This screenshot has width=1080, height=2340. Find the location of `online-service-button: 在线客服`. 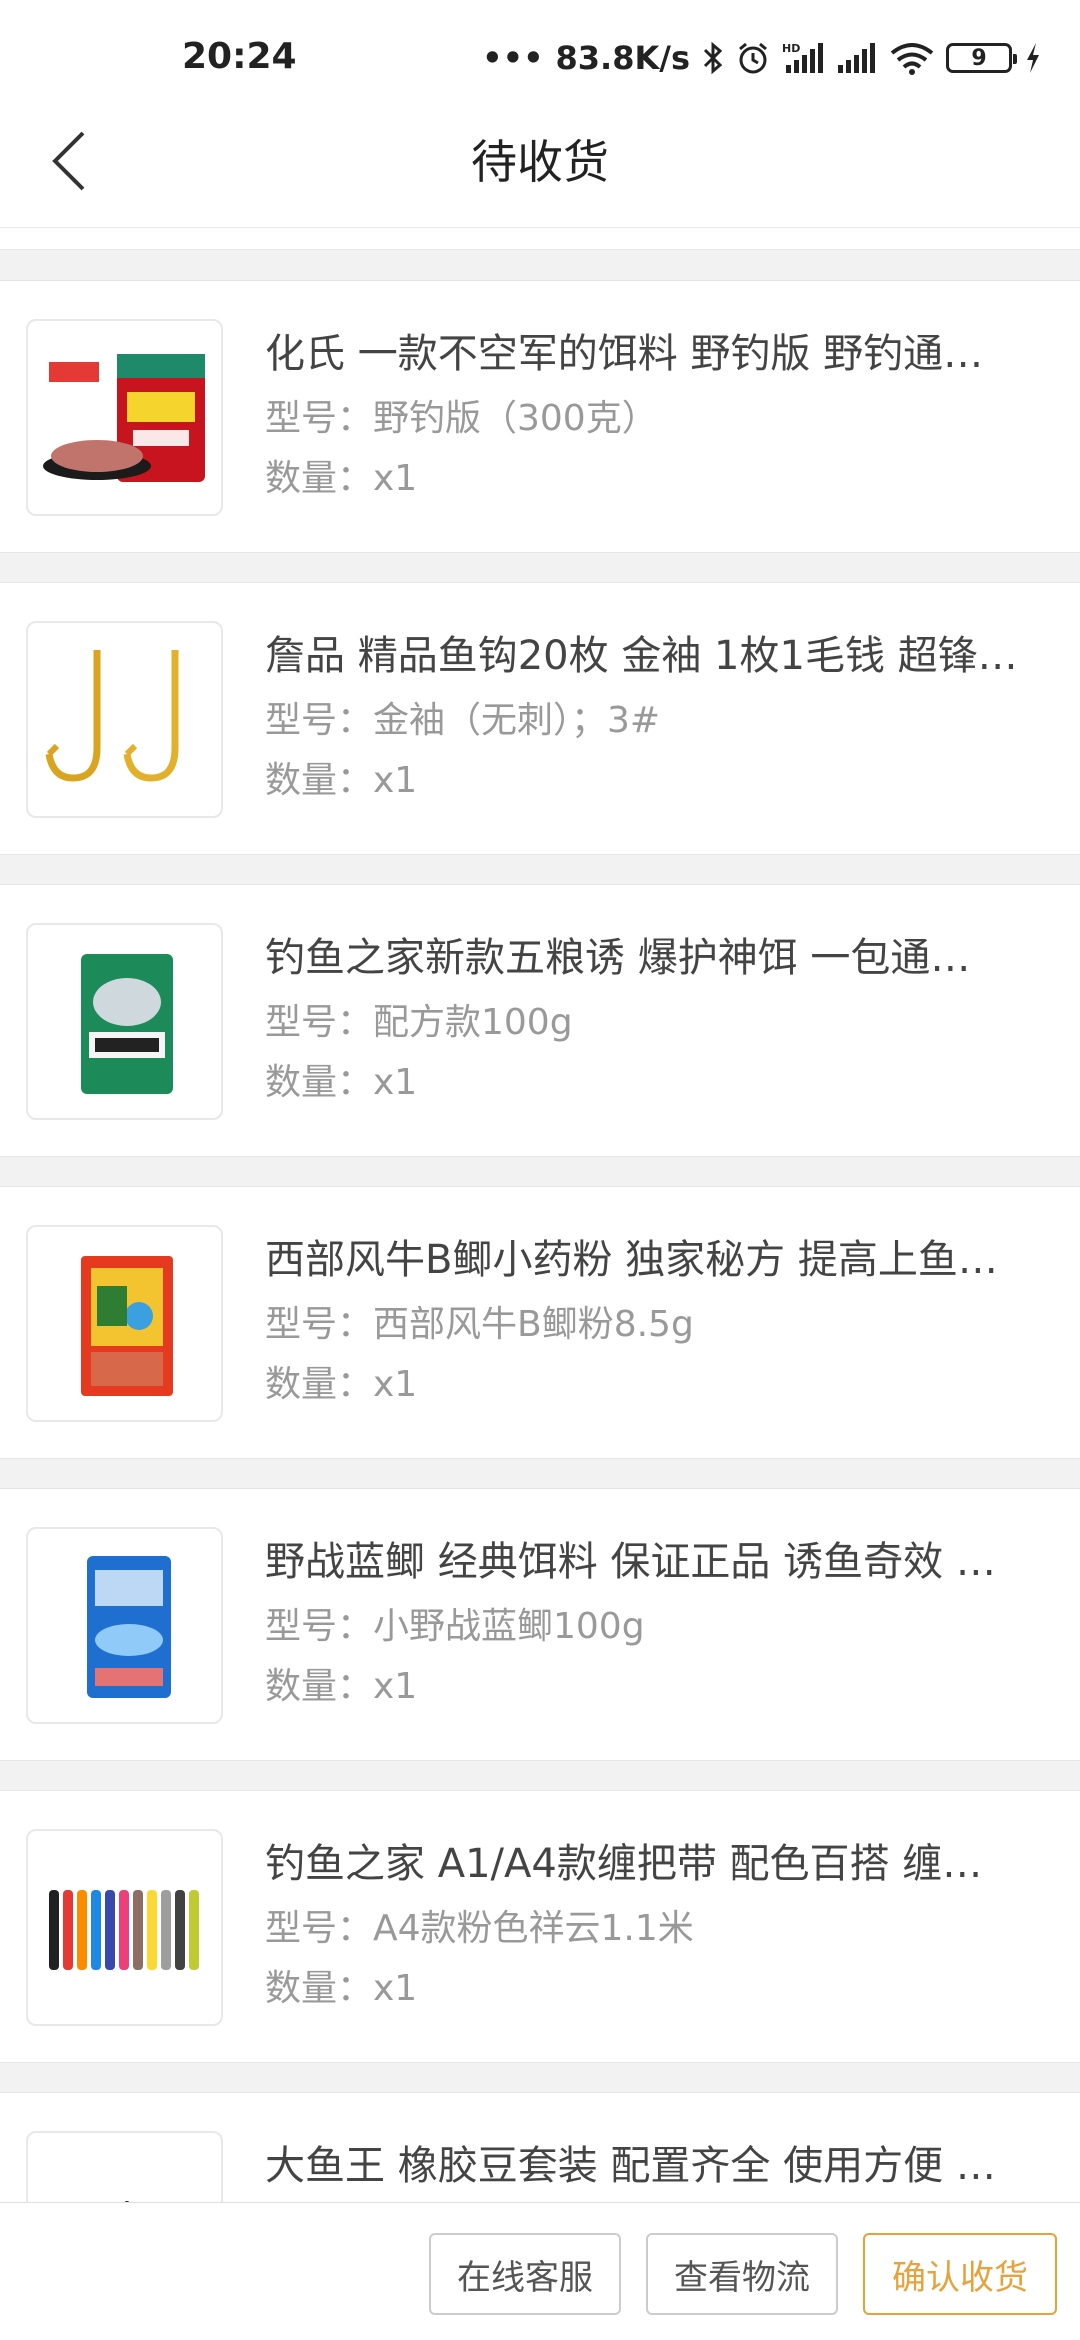

online-service-button: 在线客服 is located at coordinates (525, 2274).